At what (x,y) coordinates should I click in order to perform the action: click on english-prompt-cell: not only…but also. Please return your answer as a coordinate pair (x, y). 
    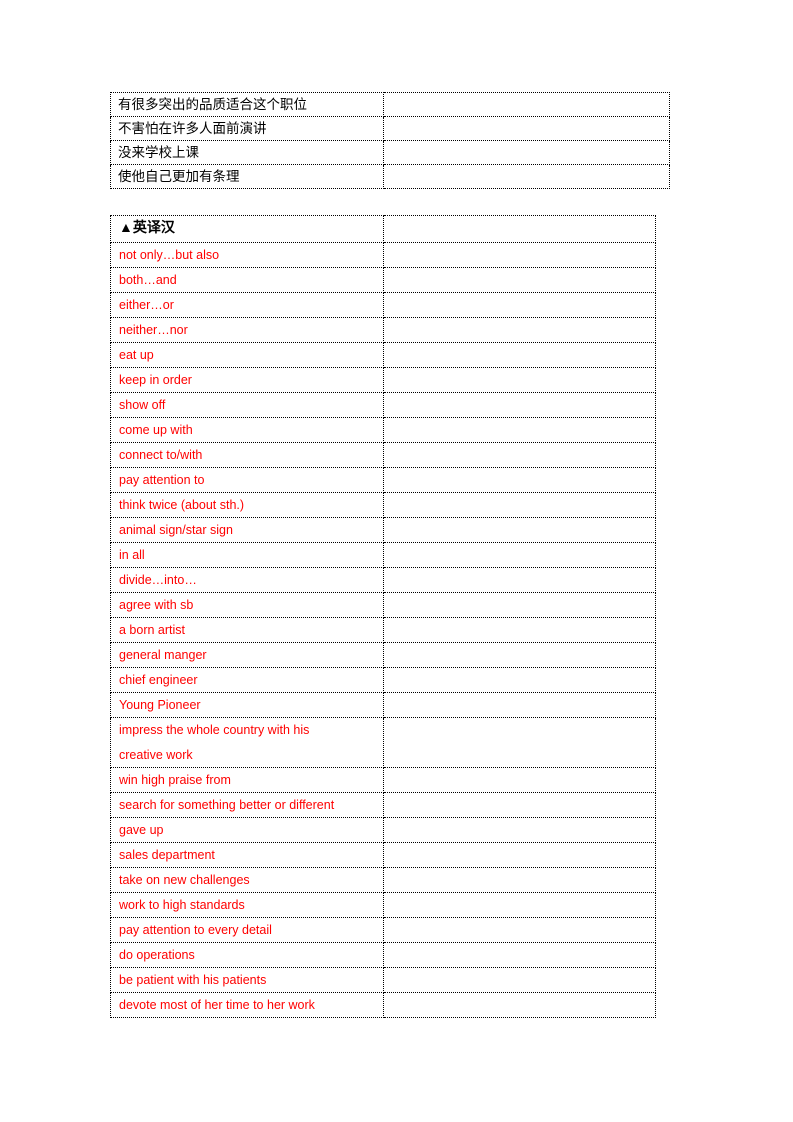
    Looking at the image, I should click on (247, 255).